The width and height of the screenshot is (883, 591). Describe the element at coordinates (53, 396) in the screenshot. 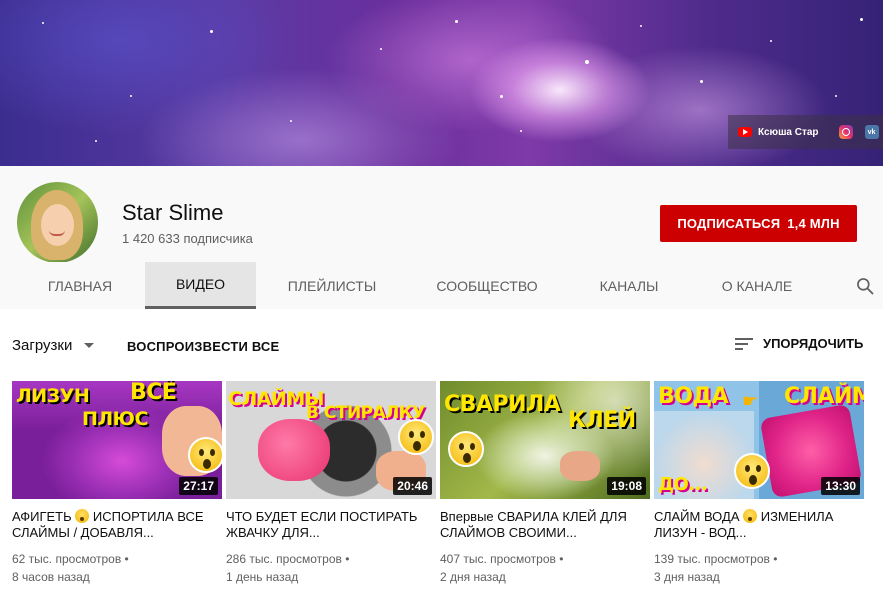

I see `thumbnail-text: ЛИЗУН` at that location.